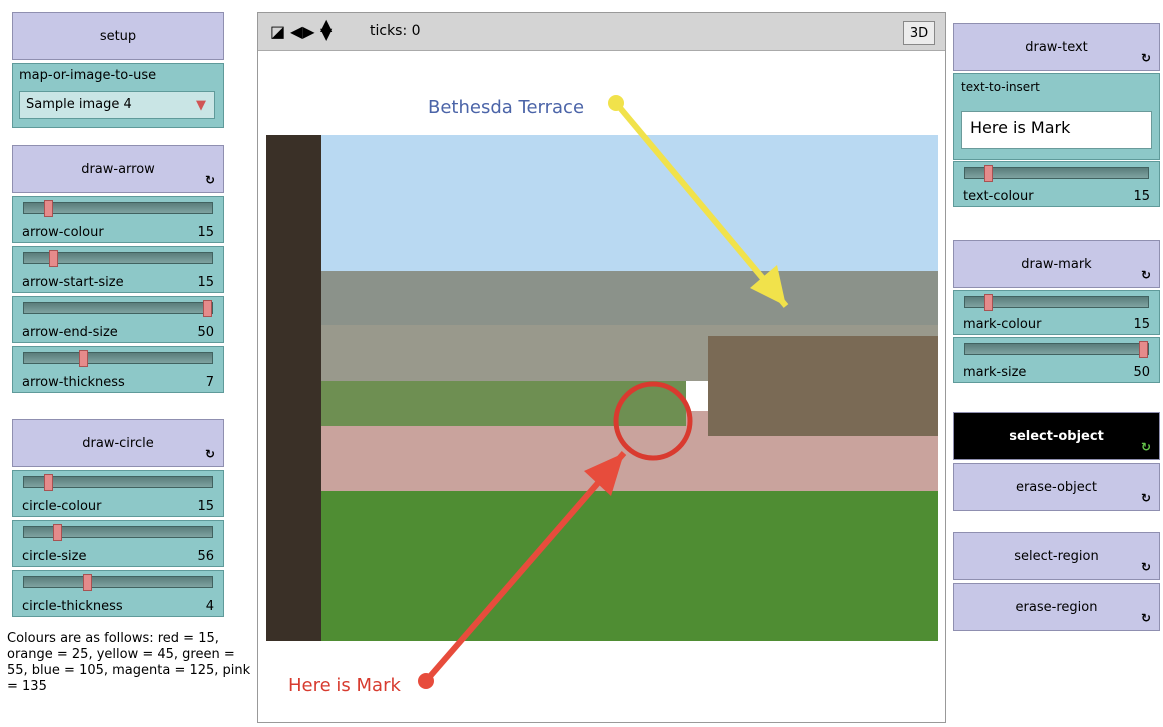 Image resolution: width=1163 pixels, height=727 pixels. Describe the element at coordinates (118, 493) in the screenshot. I see `circle-colour-slider: circle-colour 15` at that location.